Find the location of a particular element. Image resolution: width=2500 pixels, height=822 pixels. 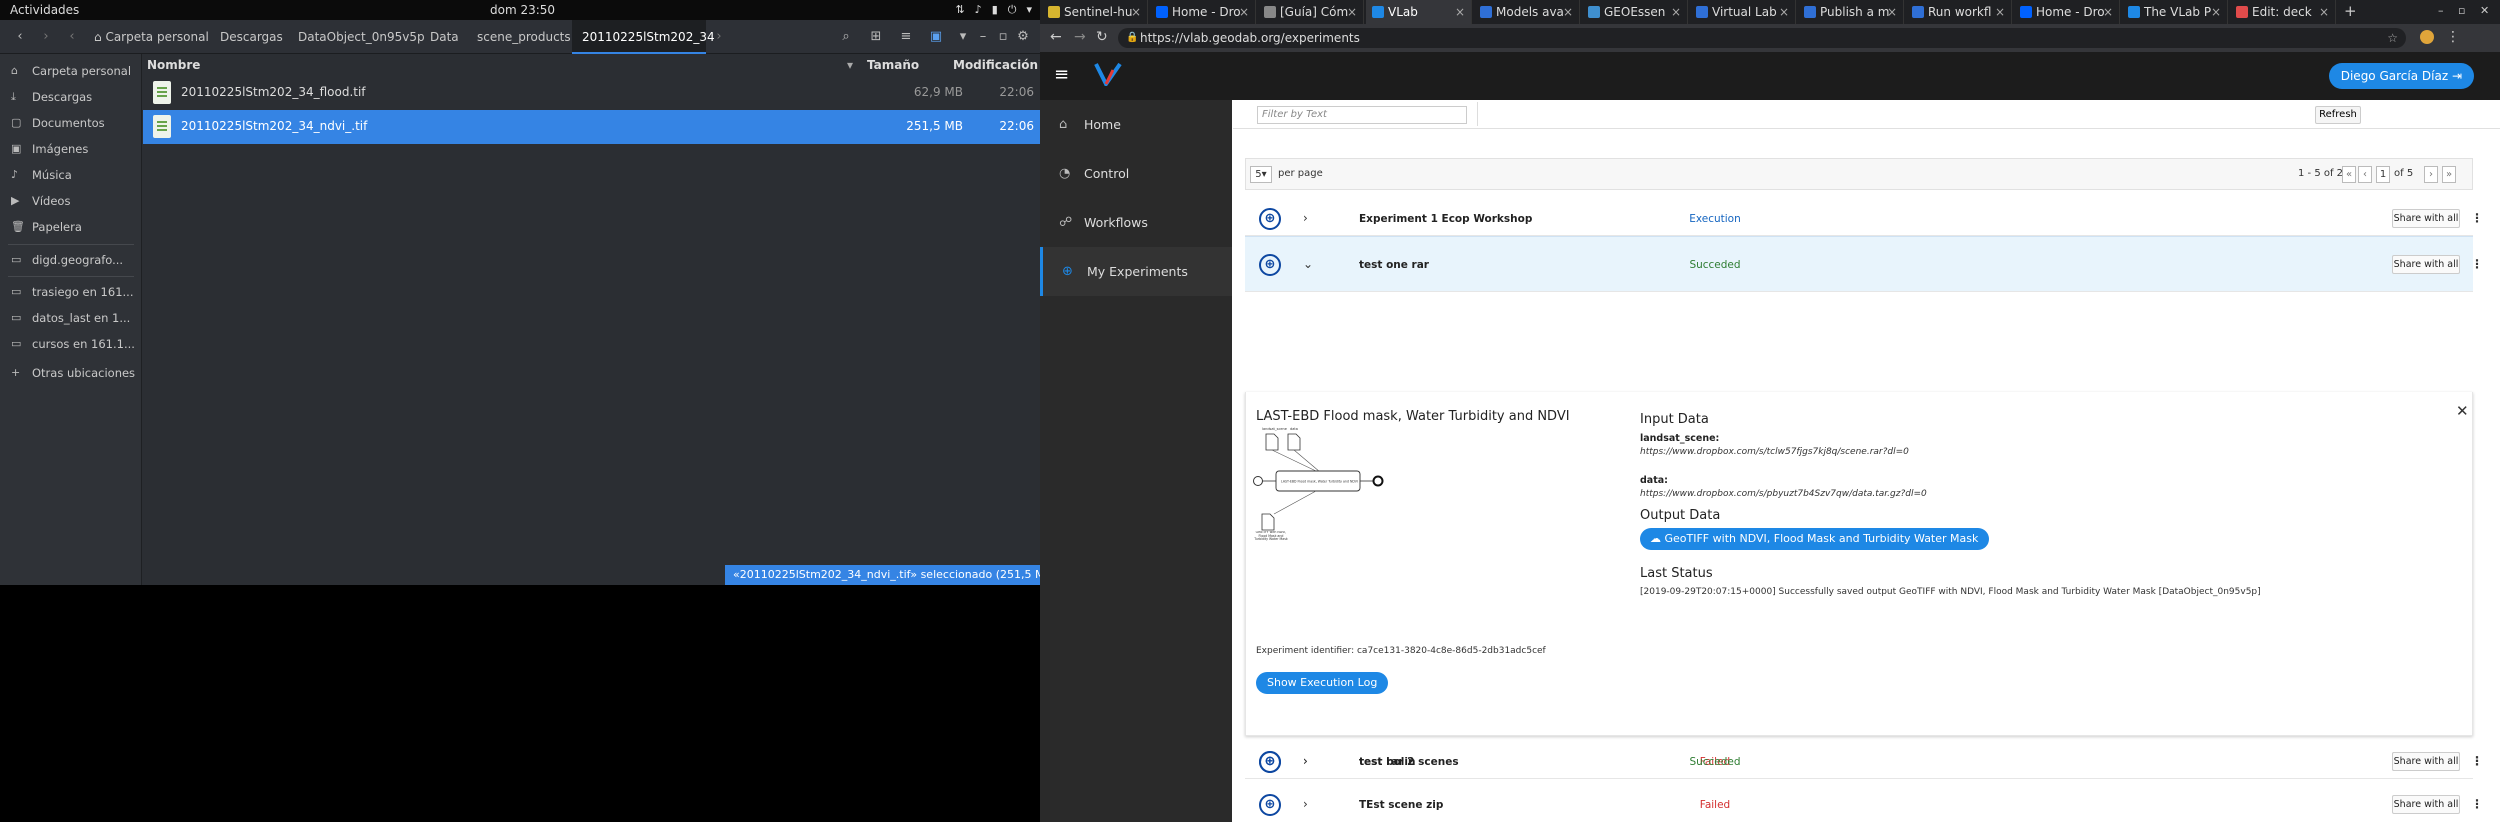

search-icon: ⌕ is located at coordinates (846, 37).